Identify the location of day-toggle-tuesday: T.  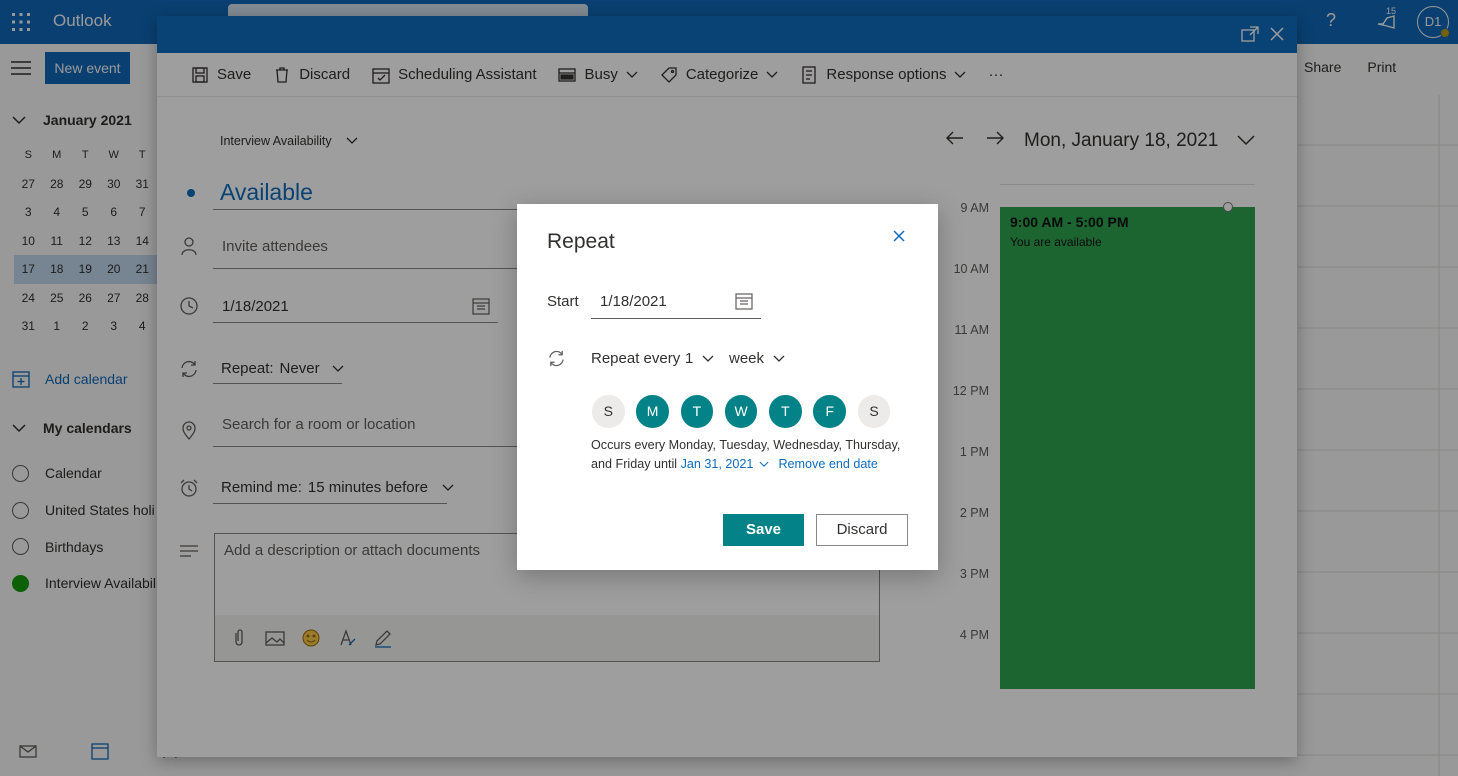
(697, 411).